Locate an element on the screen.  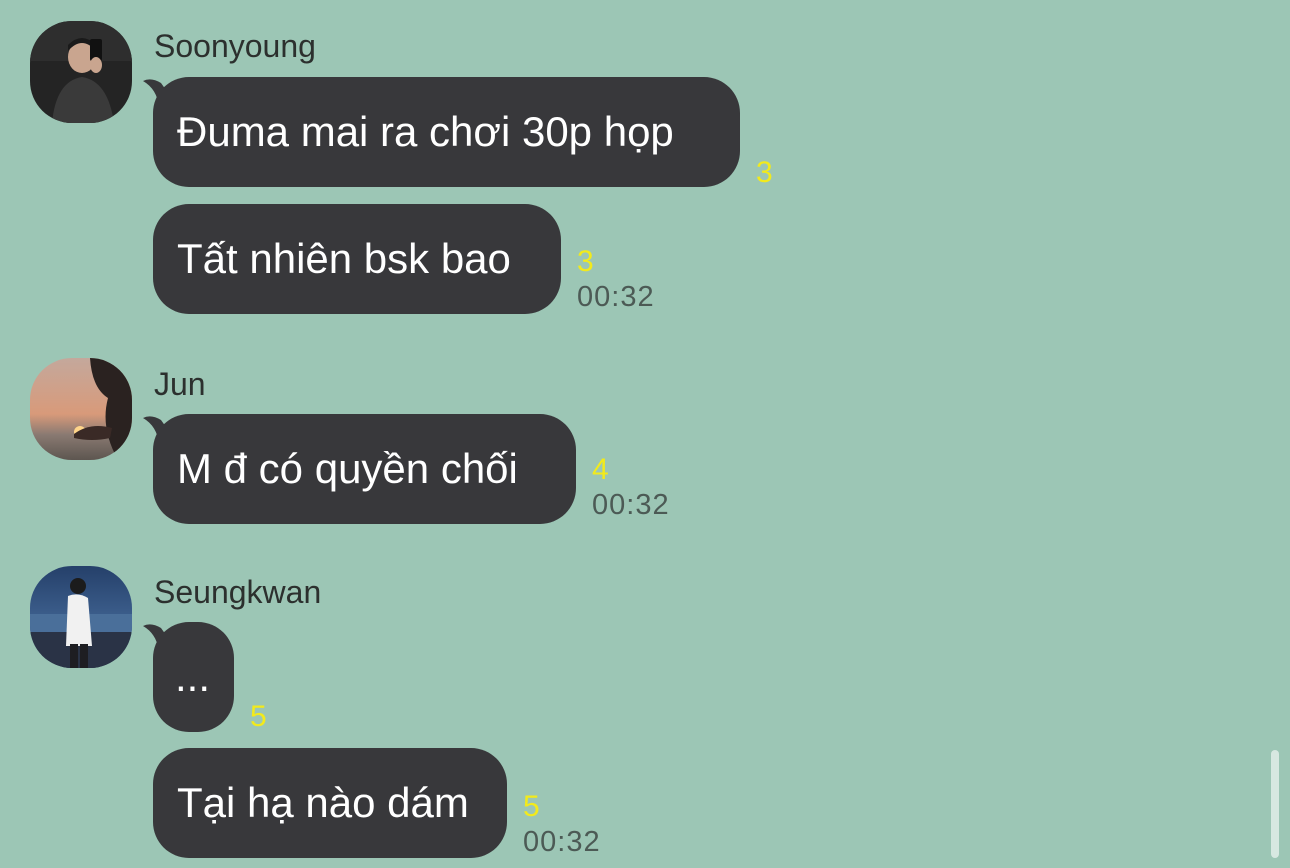
message-meta: 3 is located at coordinates (764, 173).